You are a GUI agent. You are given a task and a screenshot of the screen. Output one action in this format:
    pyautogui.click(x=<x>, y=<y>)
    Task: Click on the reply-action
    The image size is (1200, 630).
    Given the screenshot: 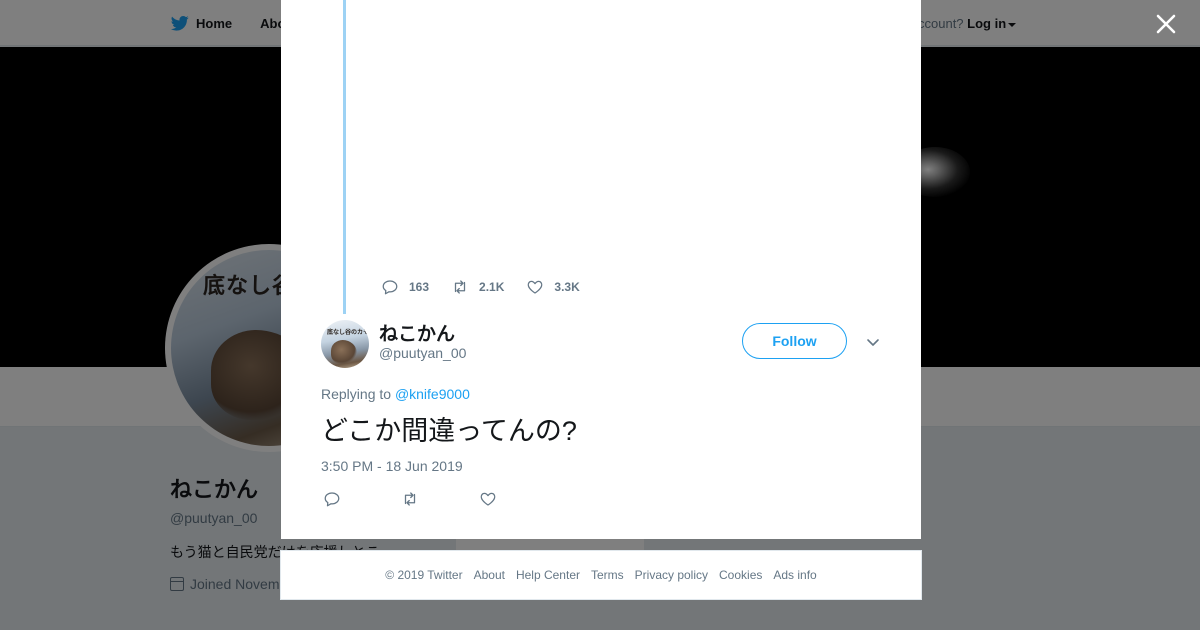 What is the action you would take?
    pyautogui.click(x=332, y=499)
    